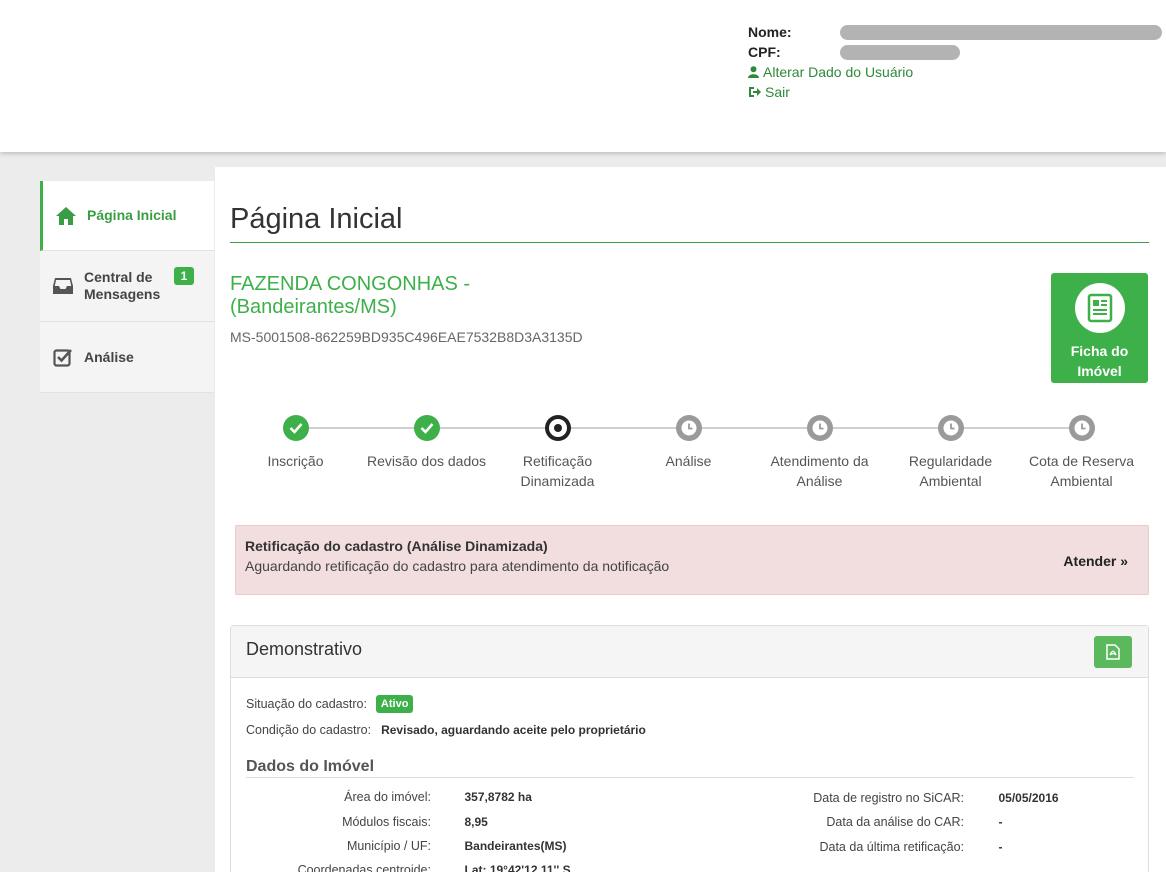  What do you see at coordinates (1099, 361) in the screenshot?
I see `ficha-label: Ficha do Imóvel` at bounding box center [1099, 361].